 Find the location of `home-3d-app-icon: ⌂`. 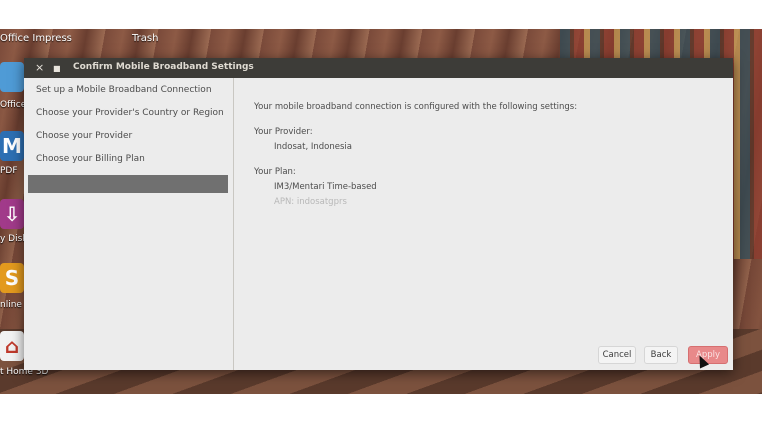

home-3d-app-icon: ⌂ is located at coordinates (12, 346).